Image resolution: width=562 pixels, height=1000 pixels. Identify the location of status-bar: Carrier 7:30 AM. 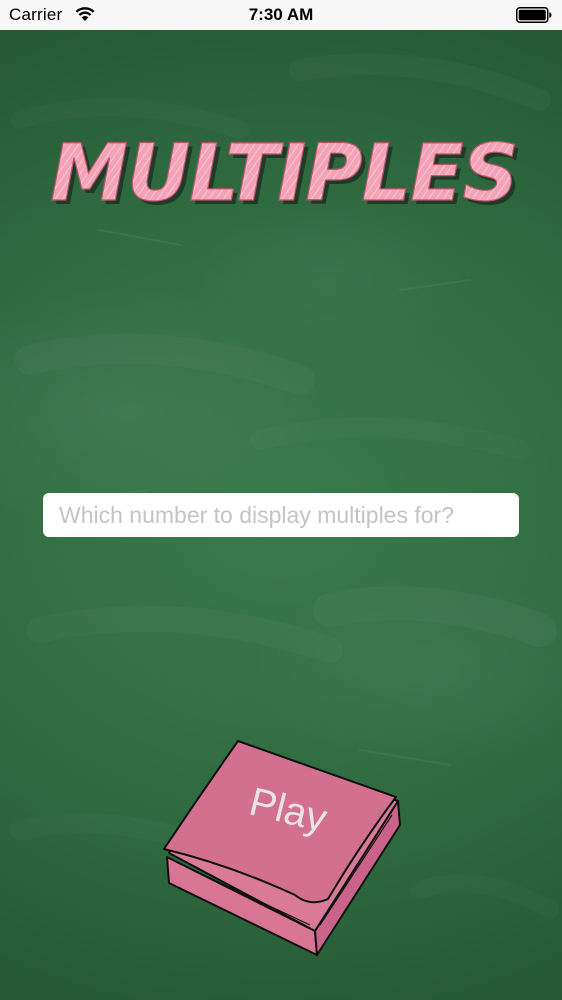
(281, 15).